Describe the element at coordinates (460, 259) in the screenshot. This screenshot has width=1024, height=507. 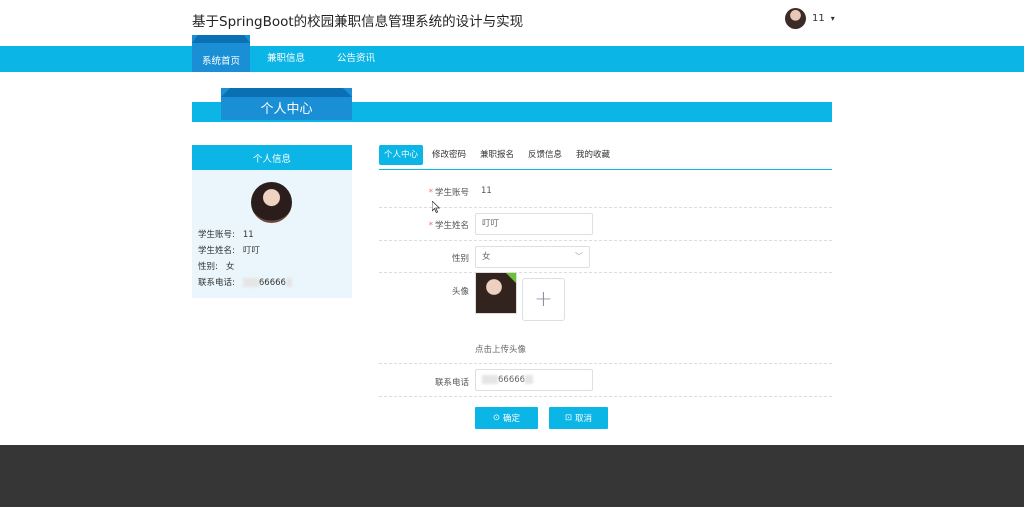
I see `gender-label: 性别` at that location.